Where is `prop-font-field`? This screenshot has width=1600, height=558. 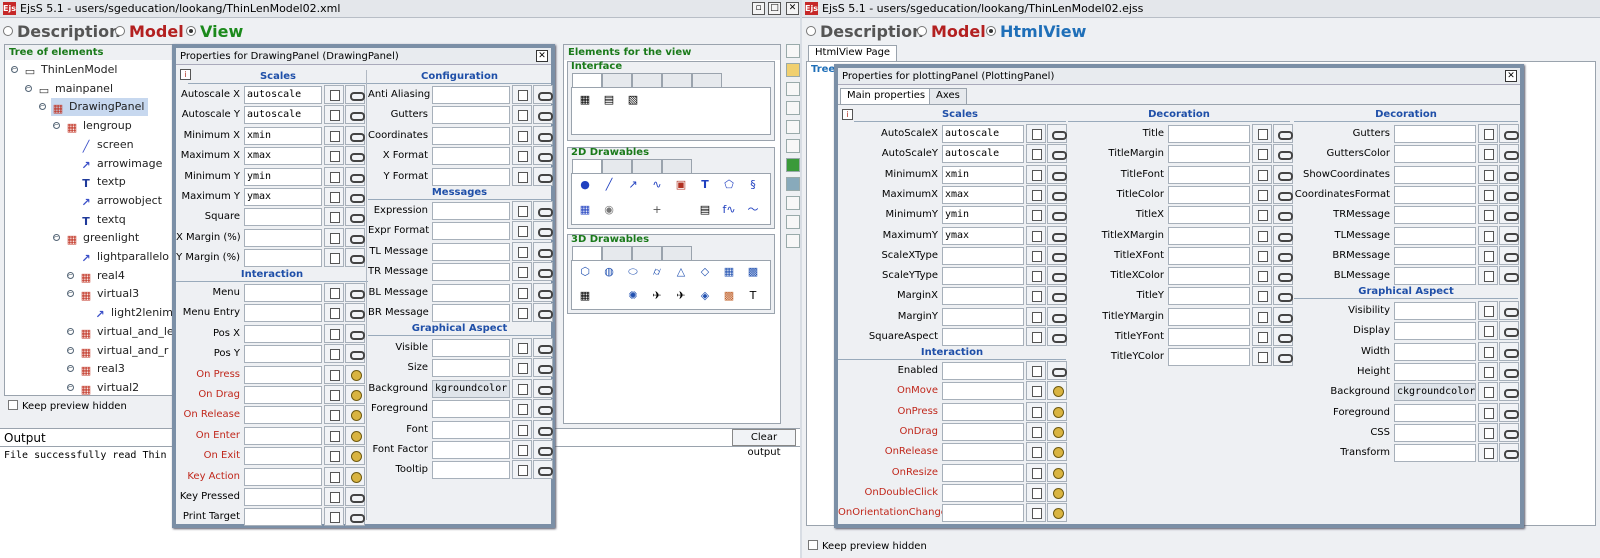
prop-font-field is located at coordinates (471, 429).